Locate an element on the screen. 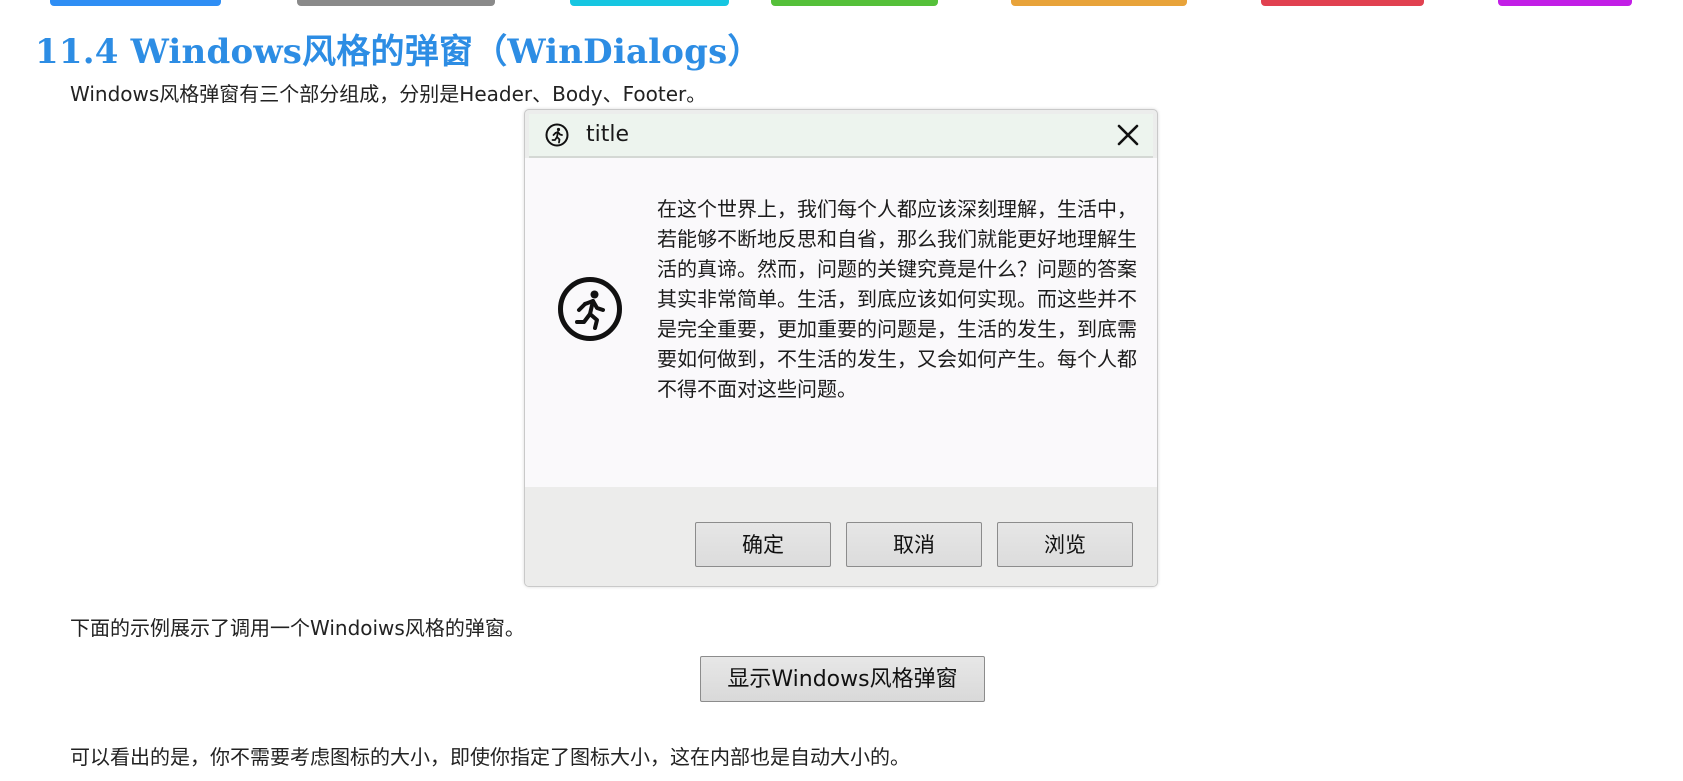 This screenshot has height=781, width=1683. top-tab-strip-orange is located at coordinates (1099, 3).